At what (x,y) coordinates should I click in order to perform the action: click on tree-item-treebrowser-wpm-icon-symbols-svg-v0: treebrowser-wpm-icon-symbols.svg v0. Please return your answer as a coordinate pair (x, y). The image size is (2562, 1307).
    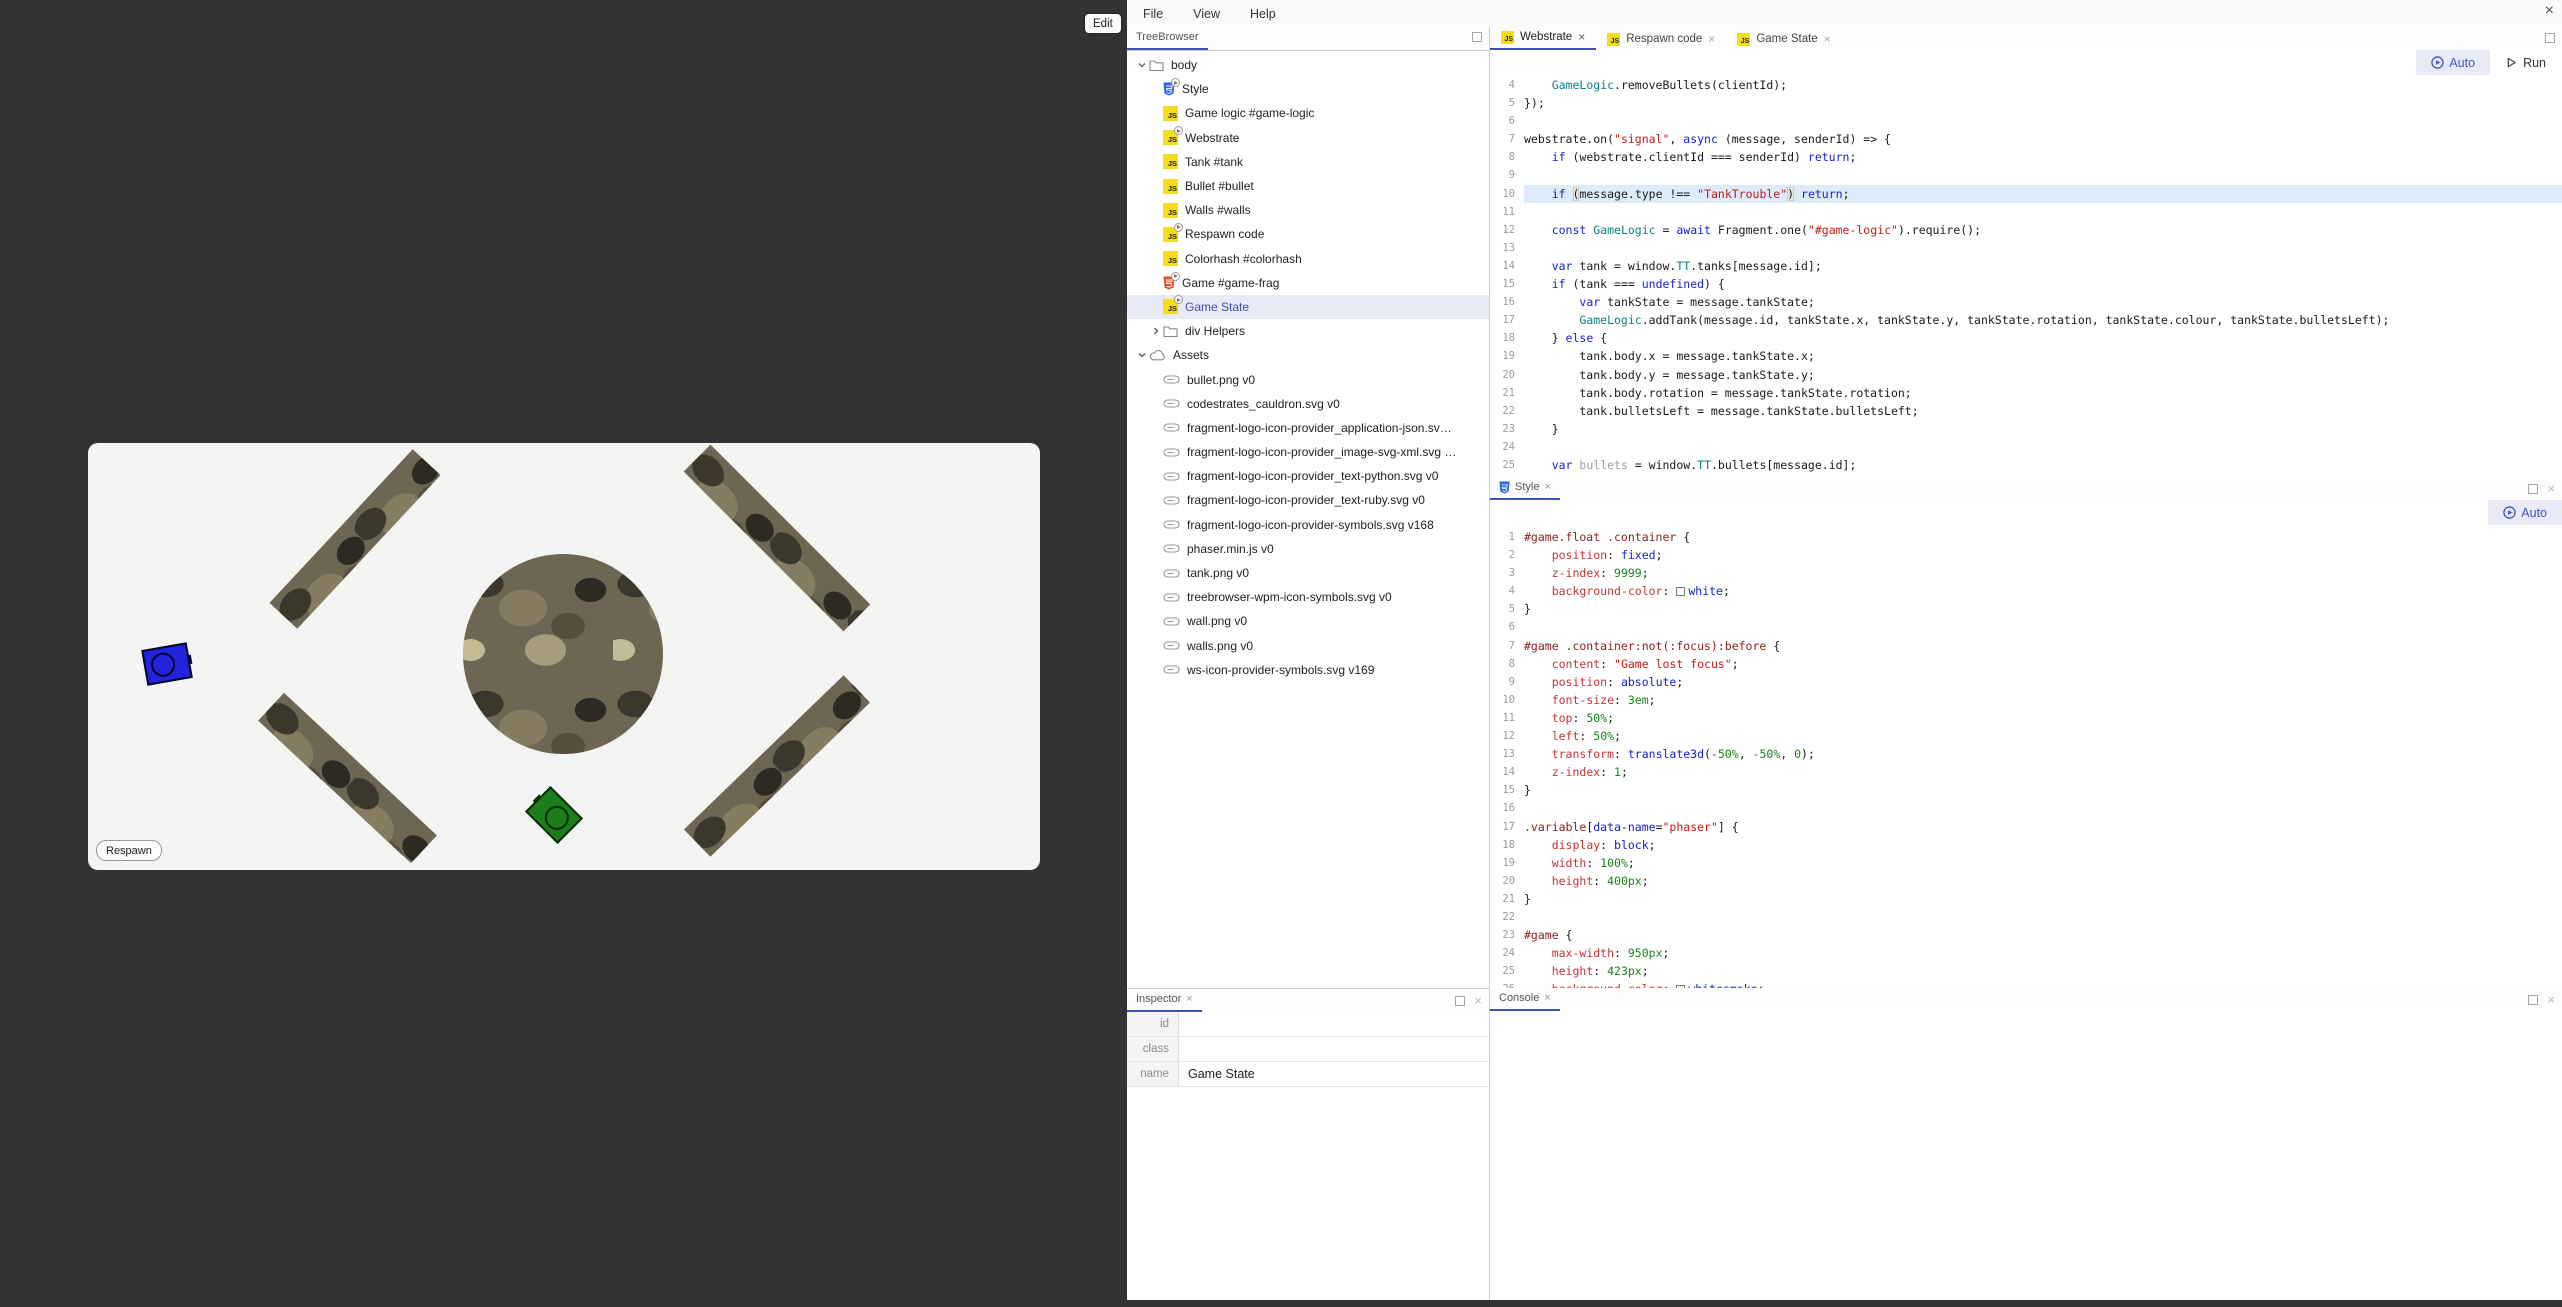
    Looking at the image, I should click on (1308, 597).